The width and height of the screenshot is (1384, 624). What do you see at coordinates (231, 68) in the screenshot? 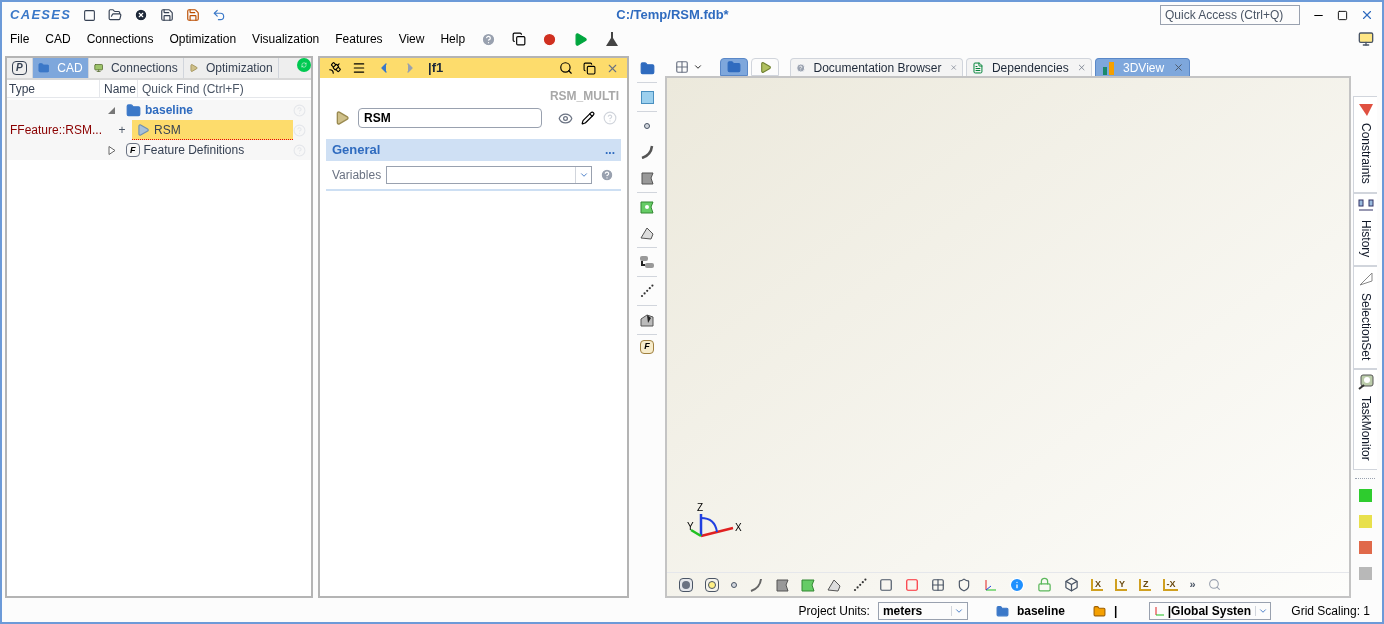
I see `panel-tab: Optimization` at bounding box center [231, 68].